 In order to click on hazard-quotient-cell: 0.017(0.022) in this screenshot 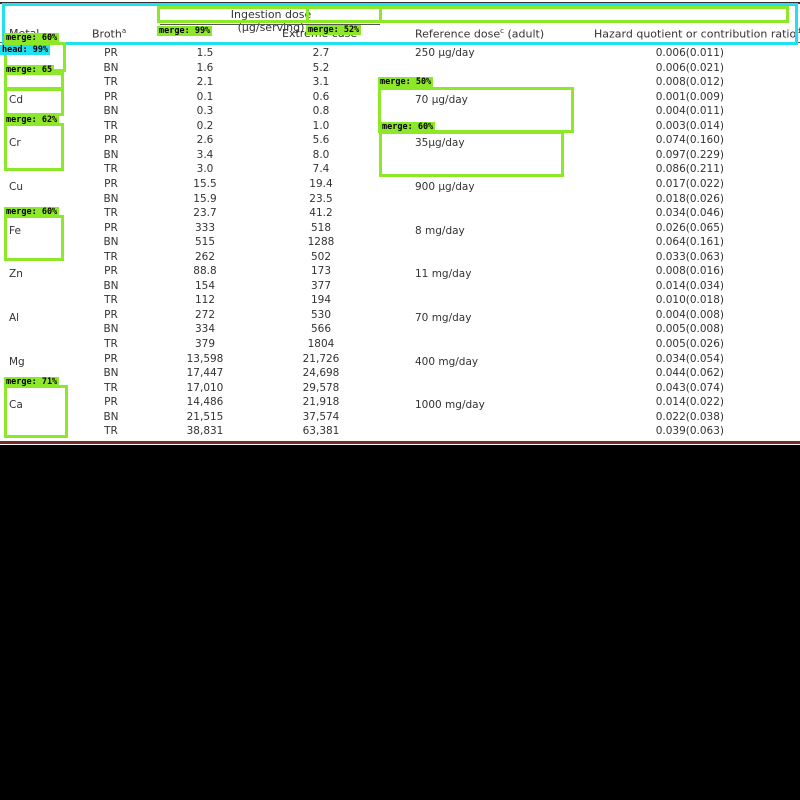, I will do `click(689, 184)`.